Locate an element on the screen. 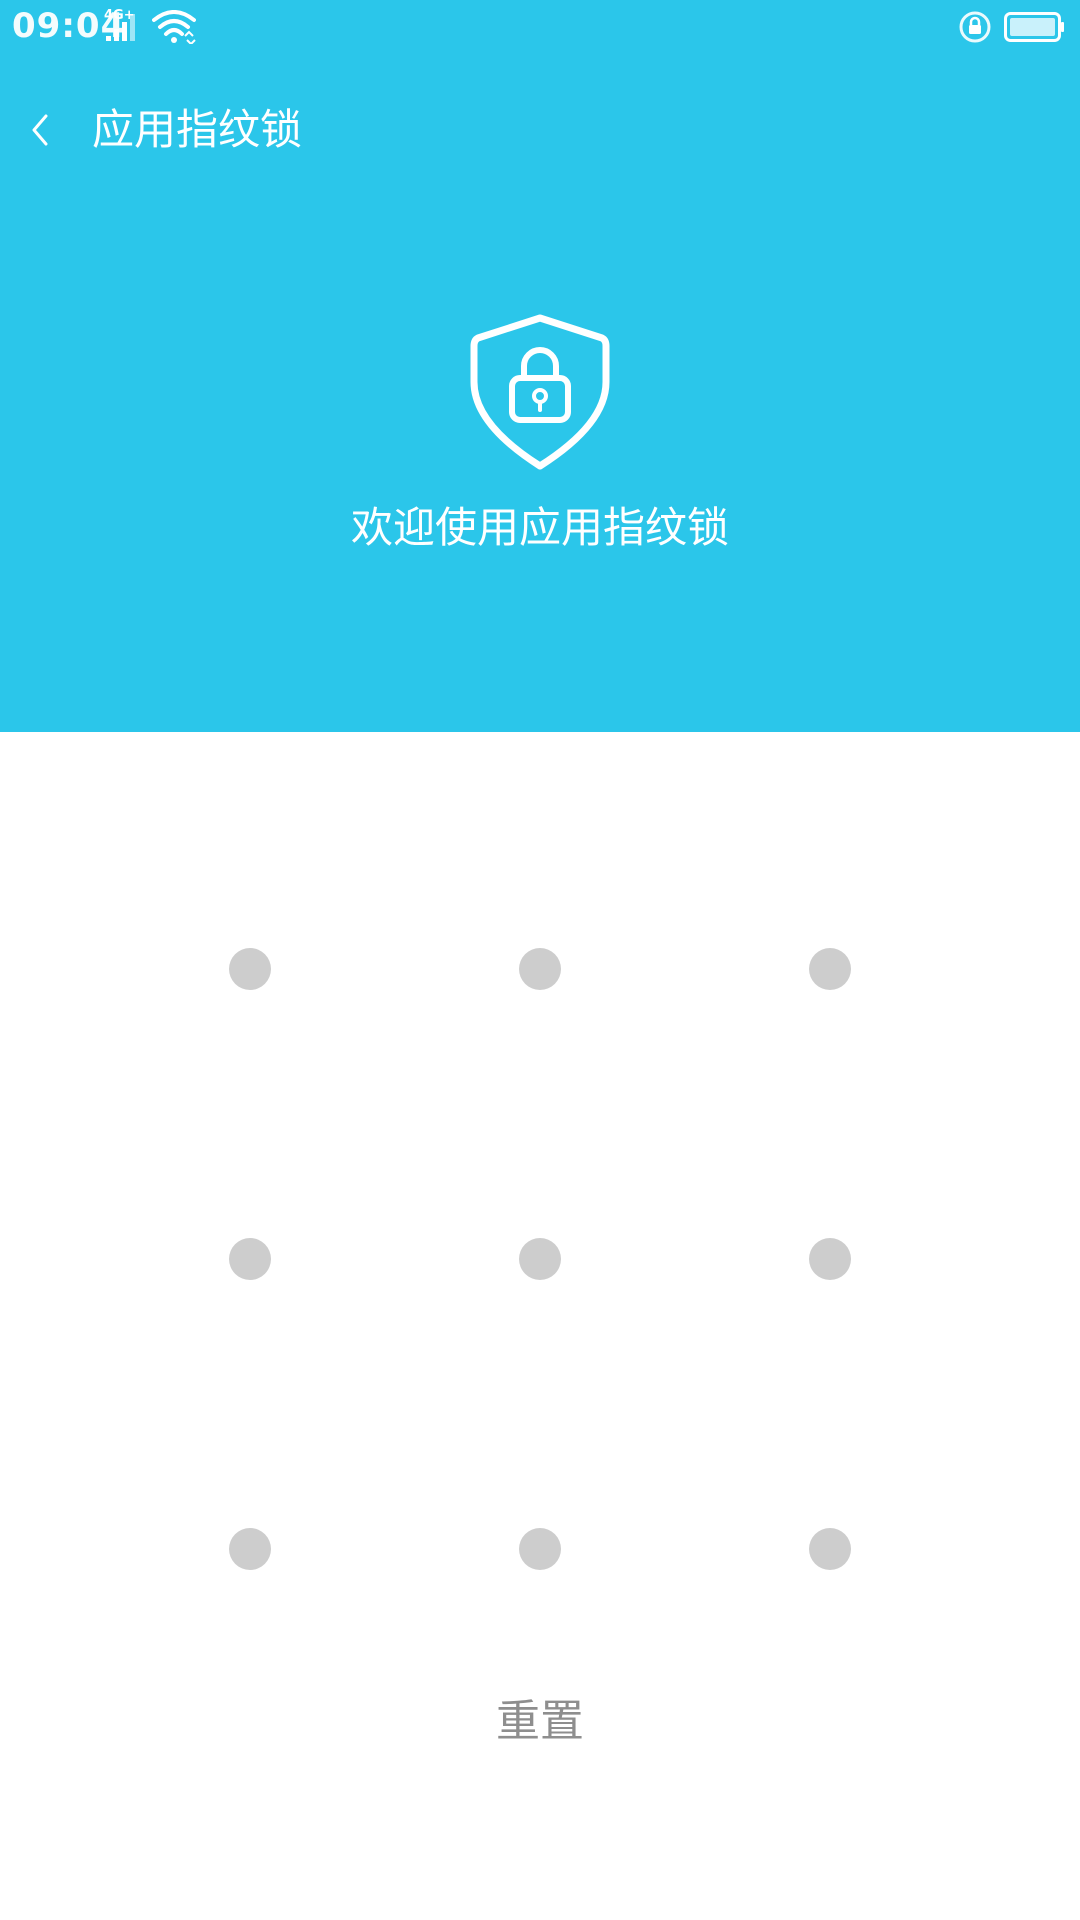 The width and height of the screenshot is (1080, 1920). page-title: 应用指纹锁 is located at coordinates (197, 129).